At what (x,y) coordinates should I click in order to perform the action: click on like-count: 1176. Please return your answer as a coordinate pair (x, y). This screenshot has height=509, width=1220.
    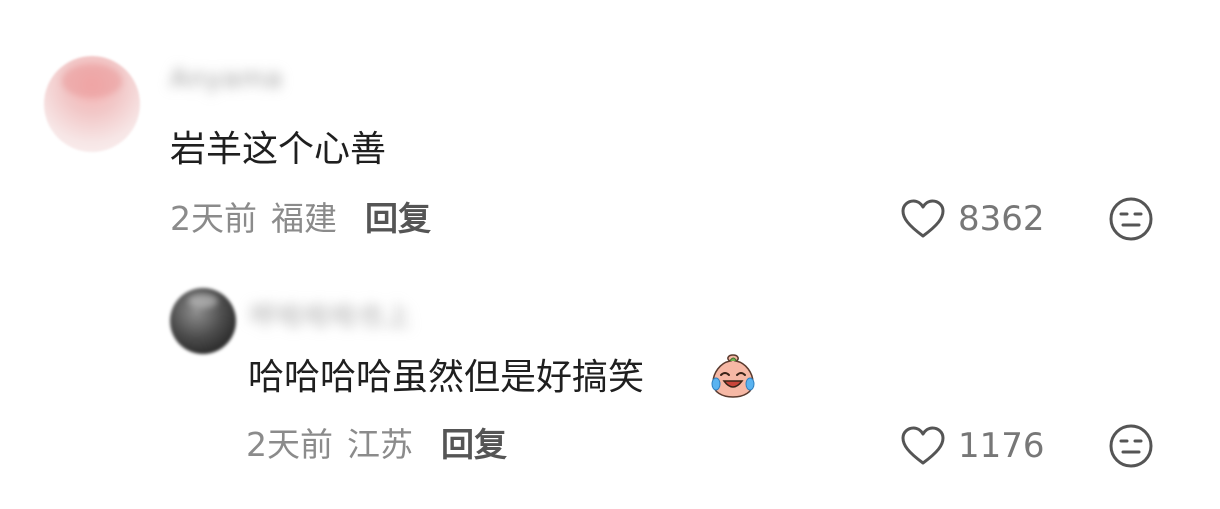
    Looking at the image, I should click on (1001, 446).